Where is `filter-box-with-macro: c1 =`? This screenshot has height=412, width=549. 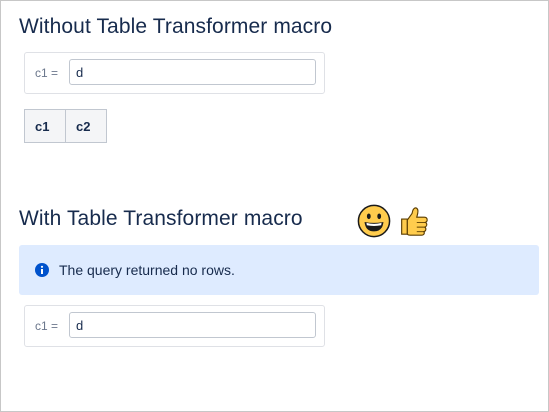
filter-box-with-macro: c1 = is located at coordinates (174, 326).